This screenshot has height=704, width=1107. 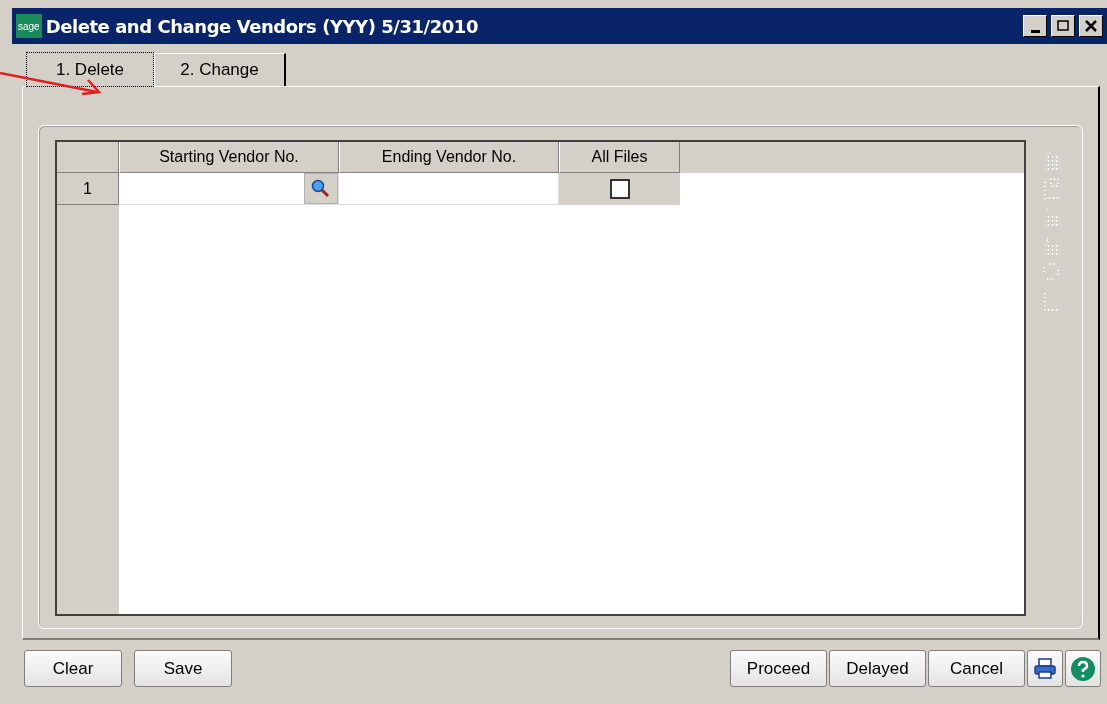 I want to click on minimize-button, so click(x=1035, y=26).